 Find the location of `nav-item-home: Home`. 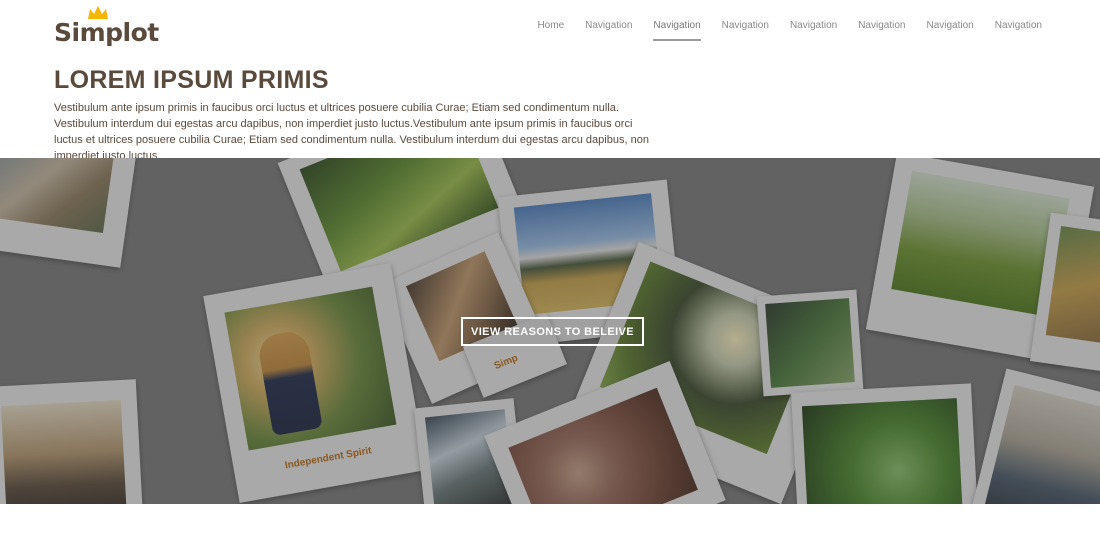

nav-item-home: Home is located at coordinates (550, 30).